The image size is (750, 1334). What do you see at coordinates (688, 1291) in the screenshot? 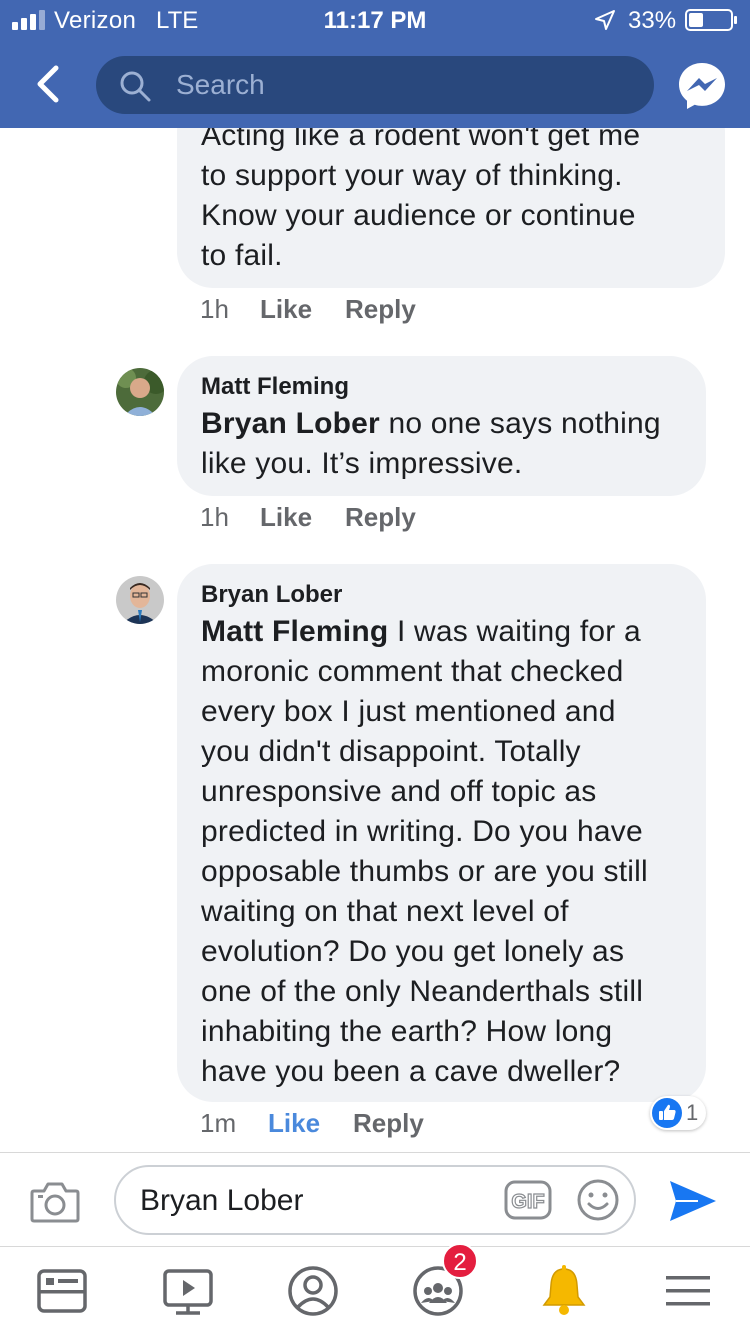
I see `menu-icon` at bounding box center [688, 1291].